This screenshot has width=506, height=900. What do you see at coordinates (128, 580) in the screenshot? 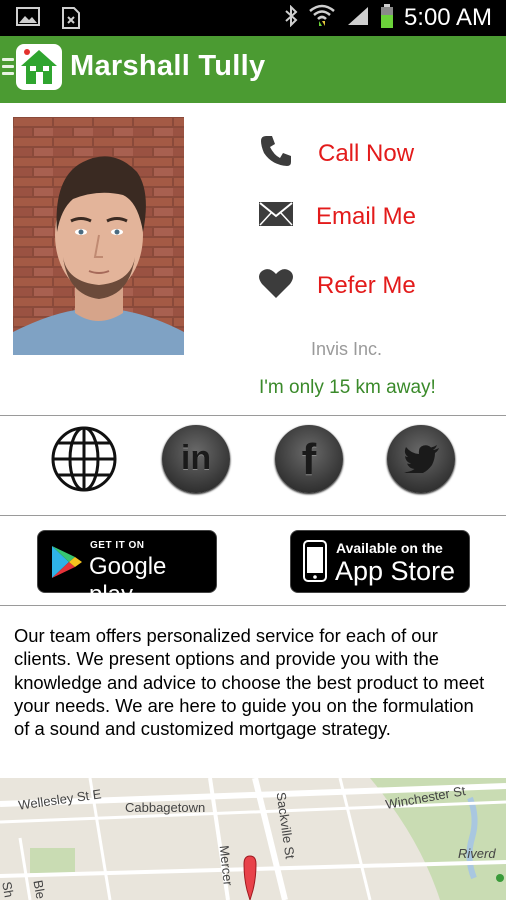
I see `google-badge-big-text: Google play` at bounding box center [128, 580].